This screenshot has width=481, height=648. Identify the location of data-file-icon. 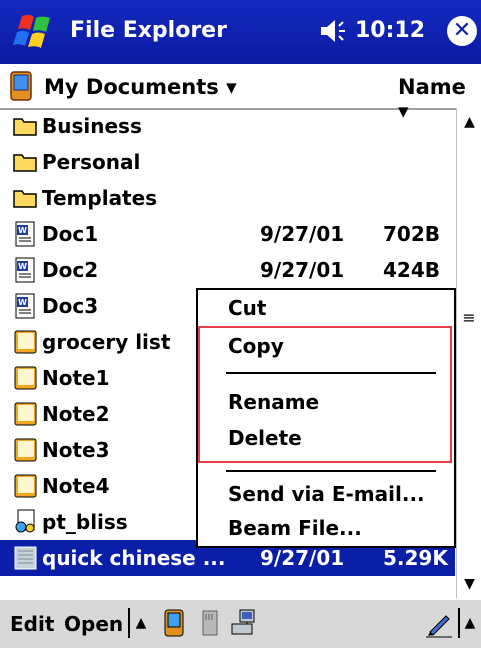
(25, 558).